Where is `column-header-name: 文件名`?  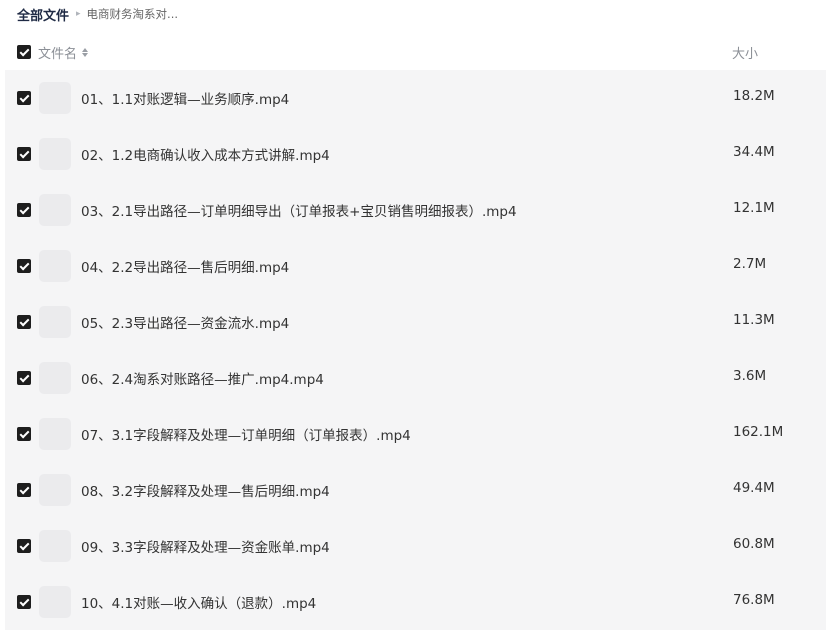
column-header-name: 文件名 is located at coordinates (63, 52).